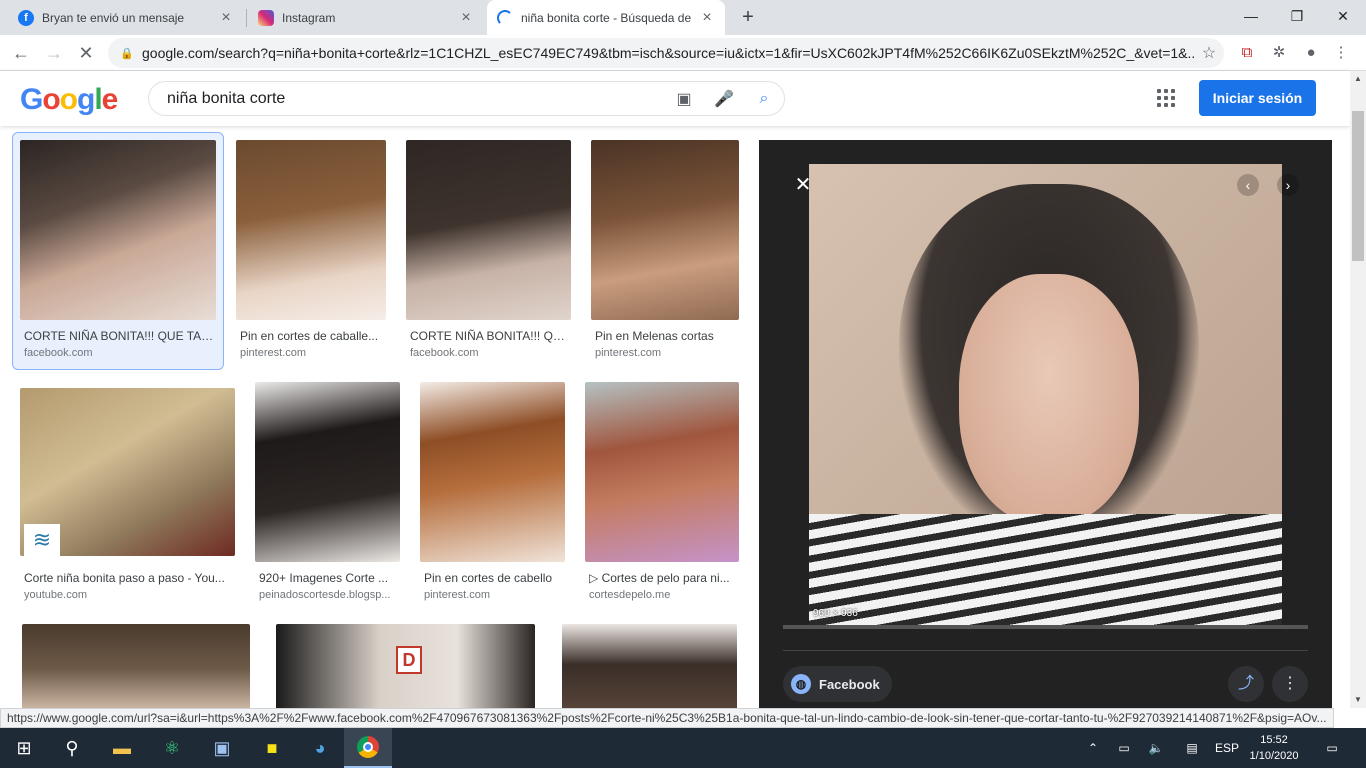 The width and height of the screenshot is (1366, 768). I want to click on tab-divider, so click(246, 18).